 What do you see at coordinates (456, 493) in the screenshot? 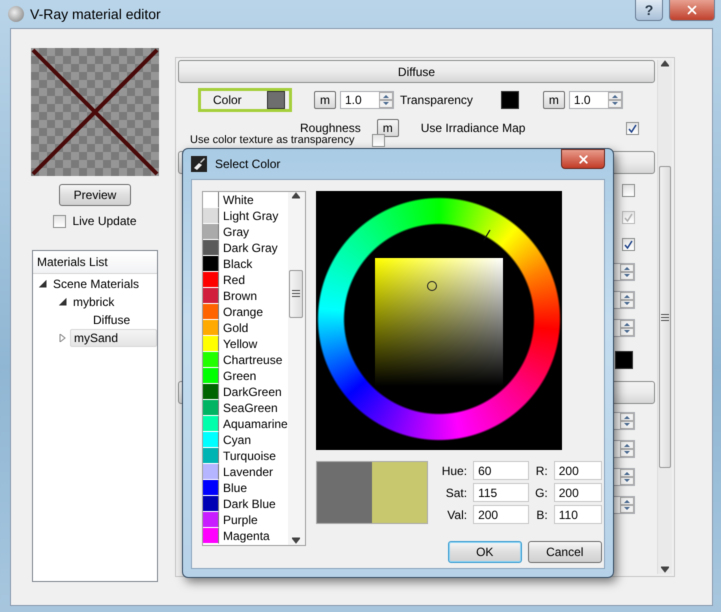
I see `field-label: Sat:` at bounding box center [456, 493].